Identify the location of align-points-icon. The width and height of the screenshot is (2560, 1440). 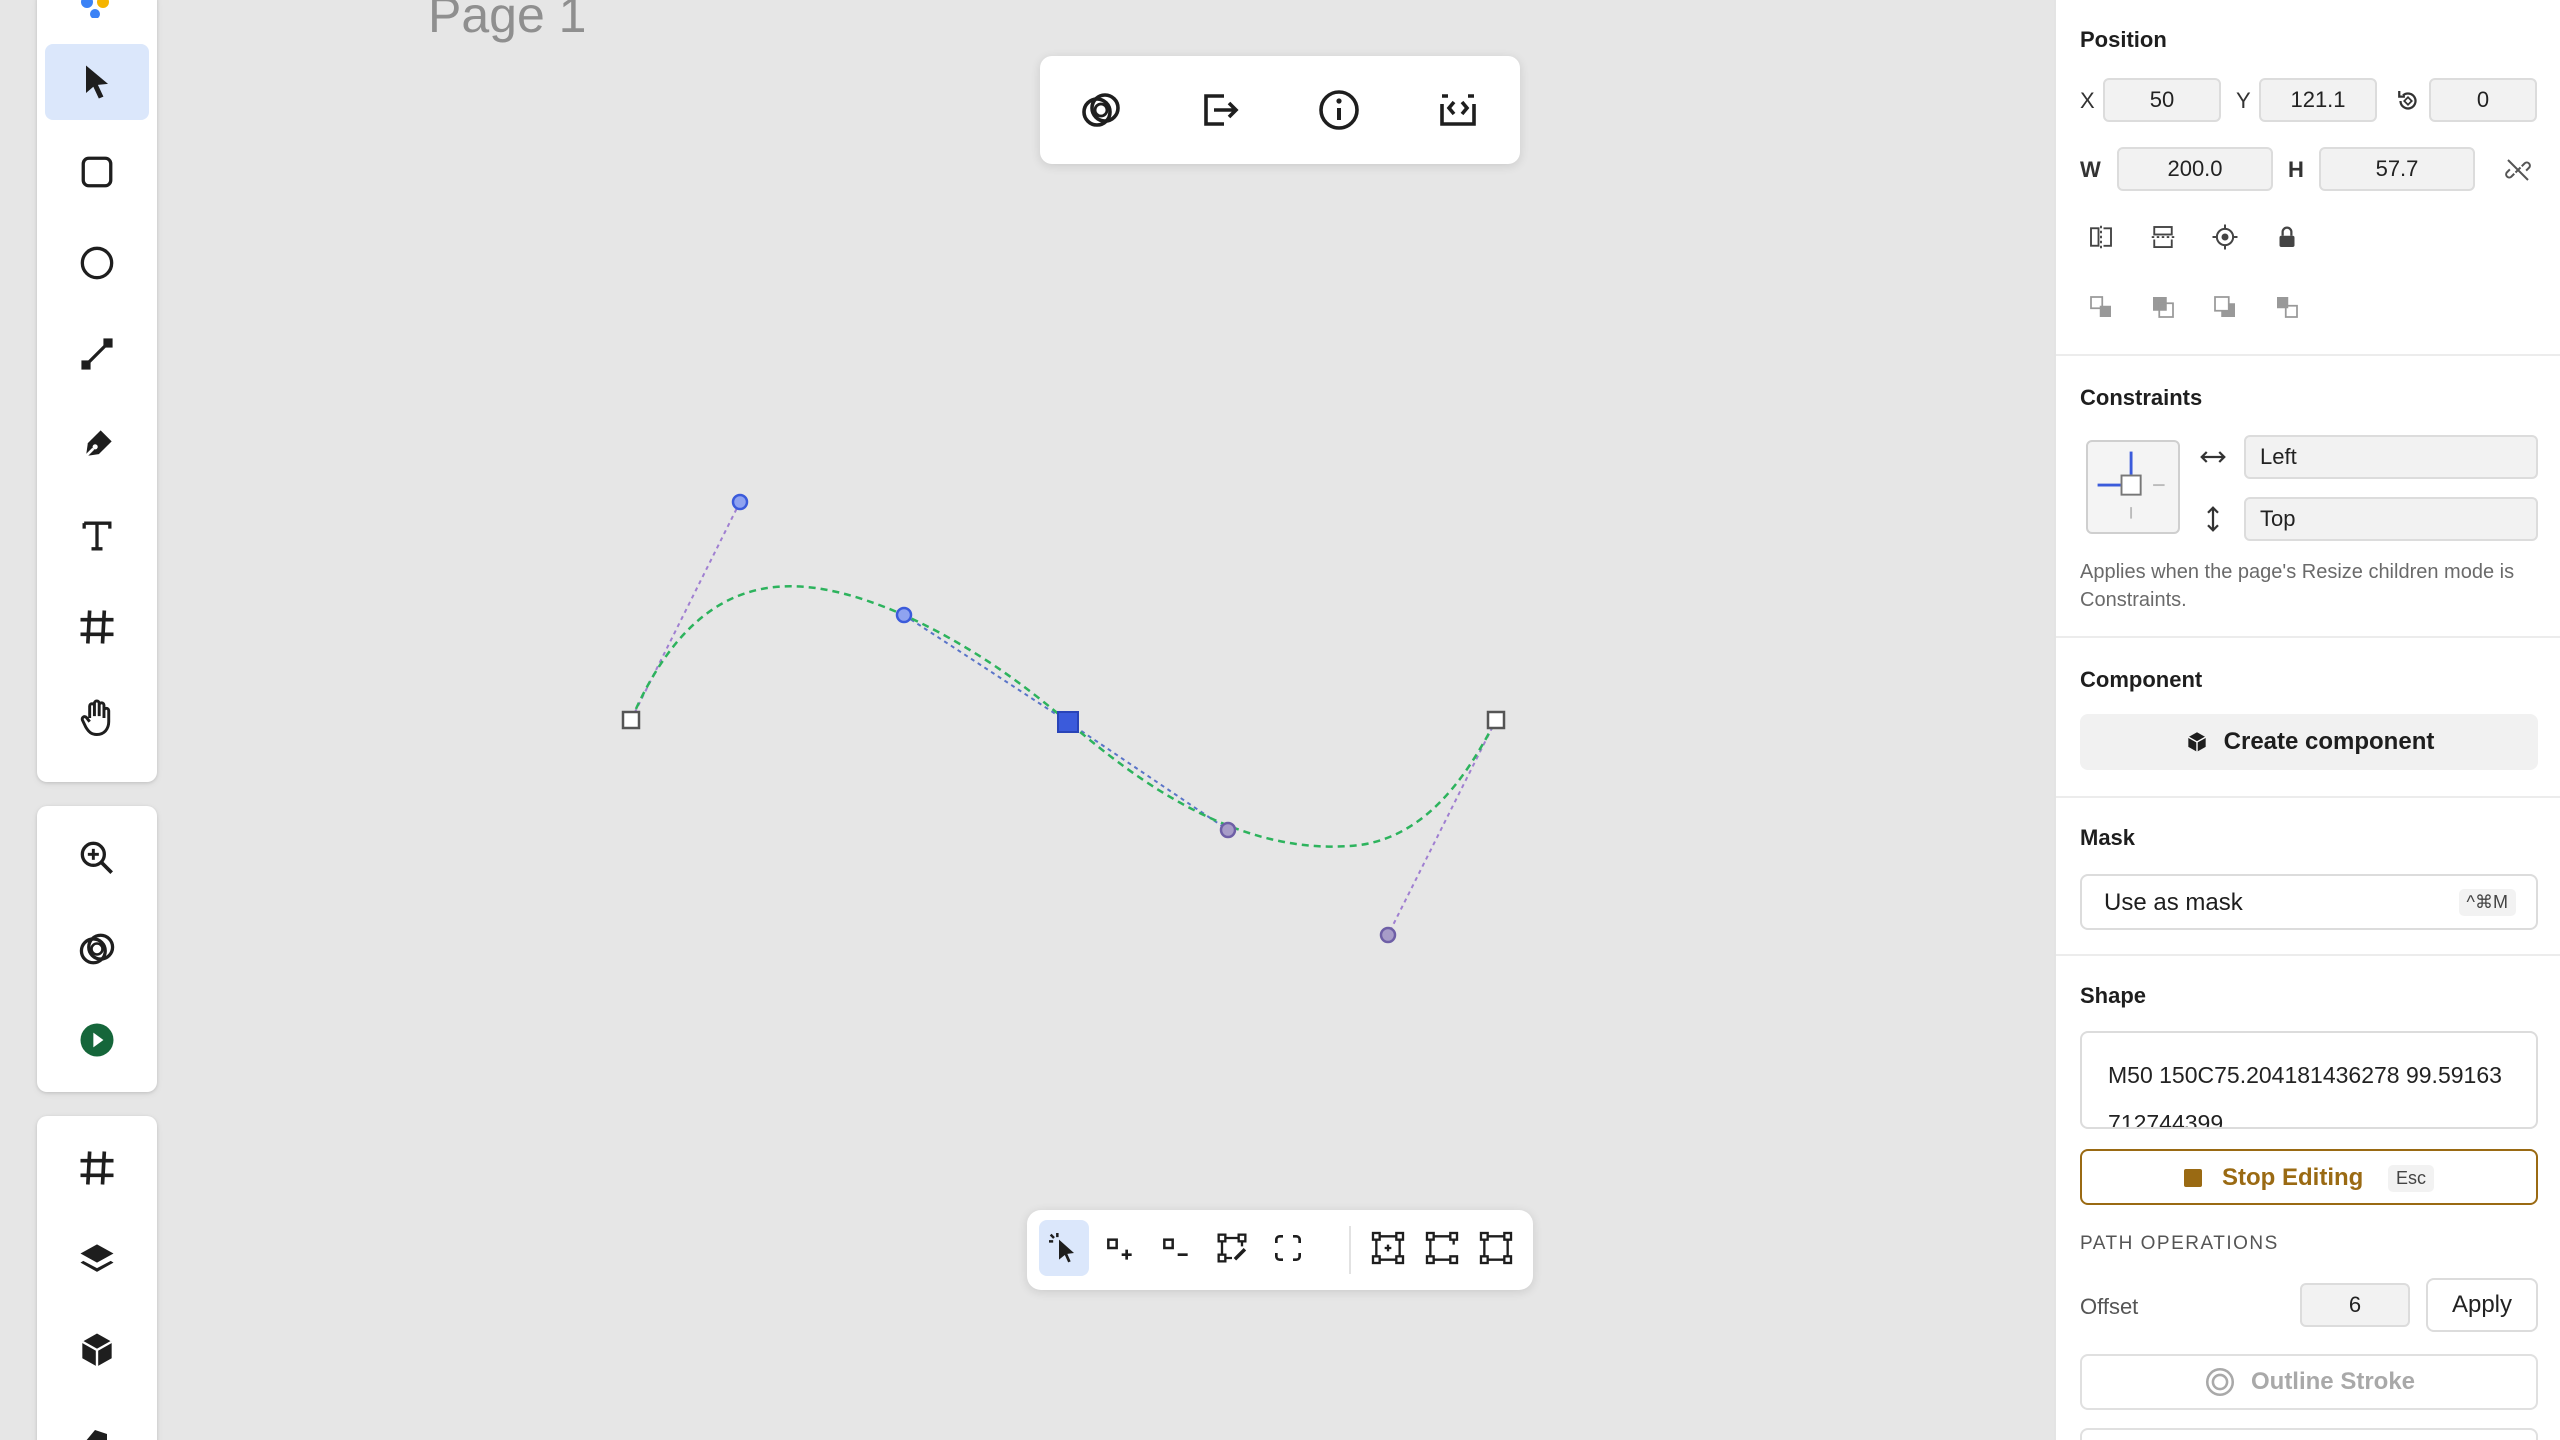
(1388, 1248).